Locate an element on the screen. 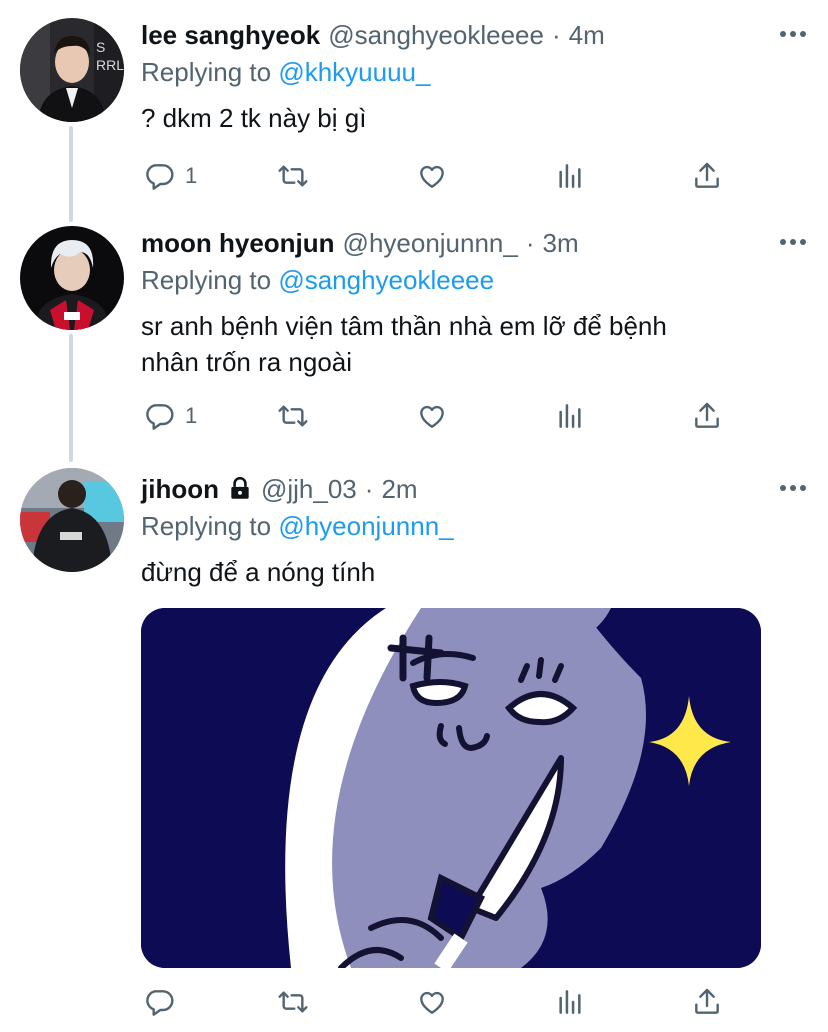 The width and height of the screenshot is (828, 1032). display-name: moon hyeonjun is located at coordinates (238, 243).